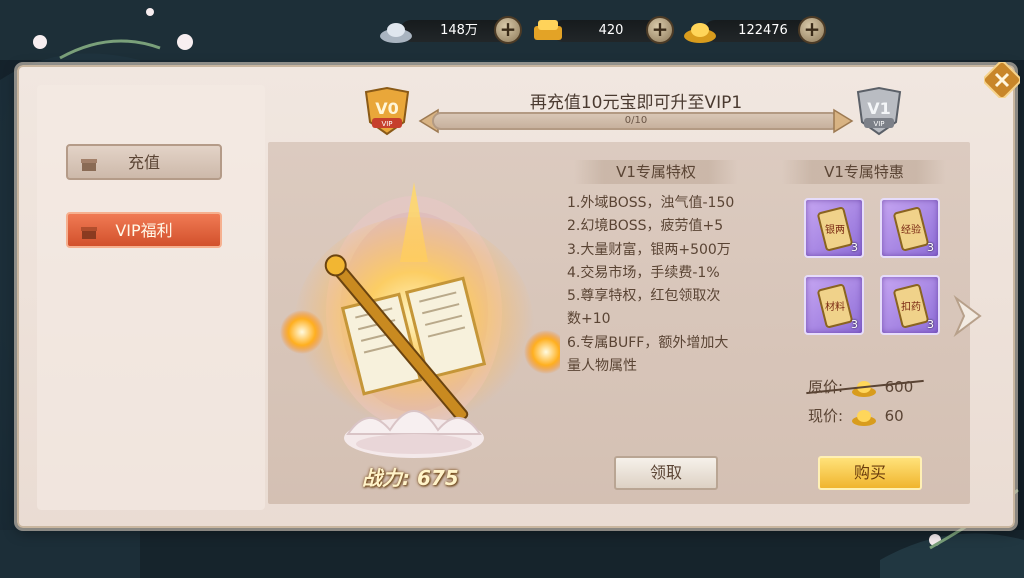 The image size is (1024, 578). I want to click on vip0-badge-icon: V0 VIP, so click(387, 111).